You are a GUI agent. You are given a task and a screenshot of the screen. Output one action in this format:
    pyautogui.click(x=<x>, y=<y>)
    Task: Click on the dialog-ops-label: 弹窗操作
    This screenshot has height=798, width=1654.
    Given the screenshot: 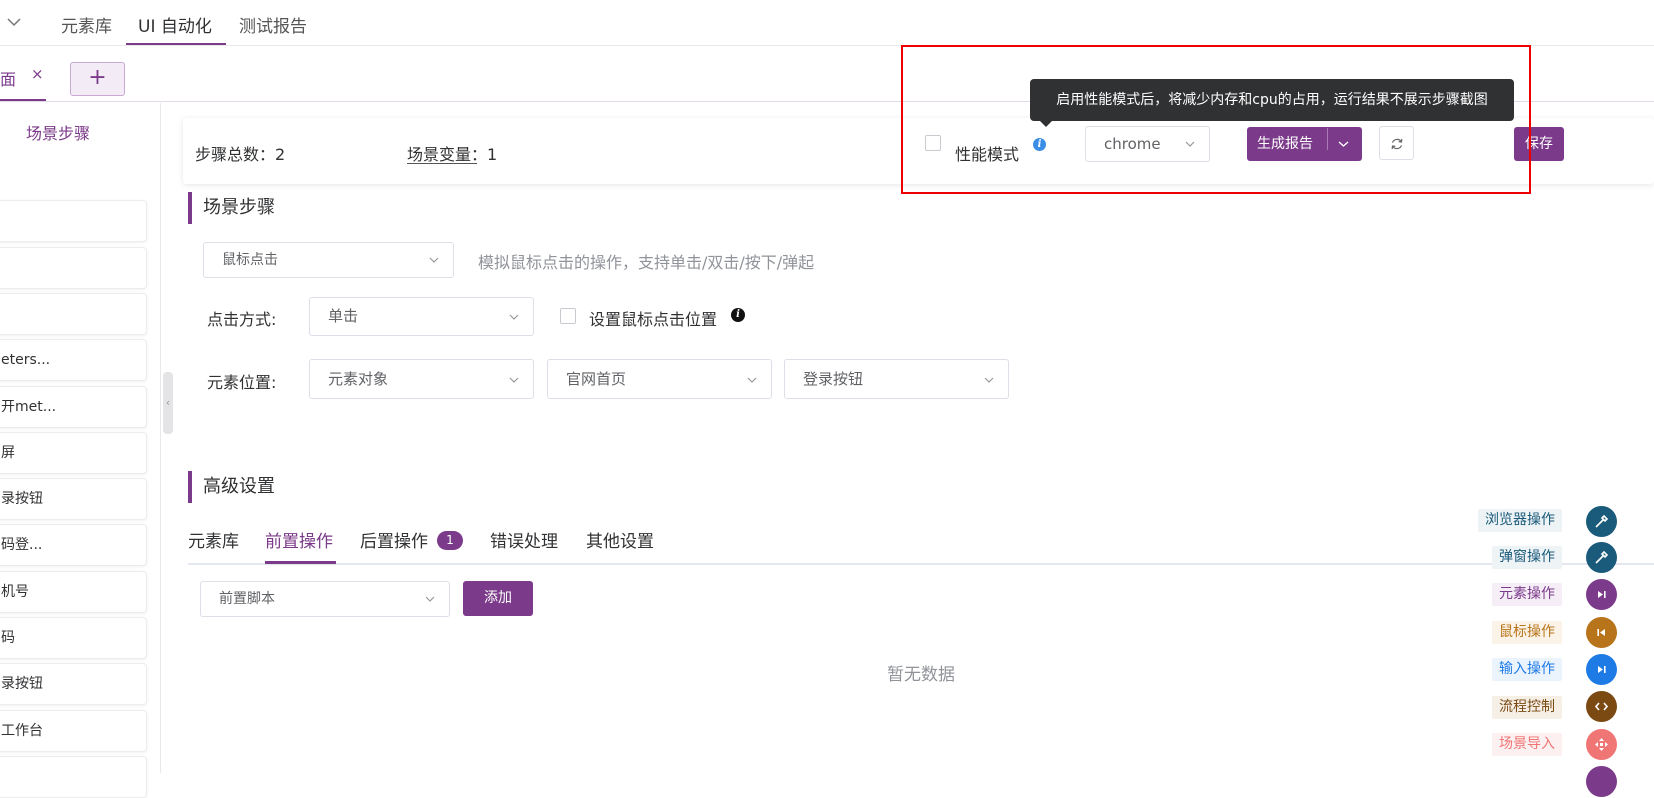 What is the action you would take?
    pyautogui.click(x=1527, y=557)
    